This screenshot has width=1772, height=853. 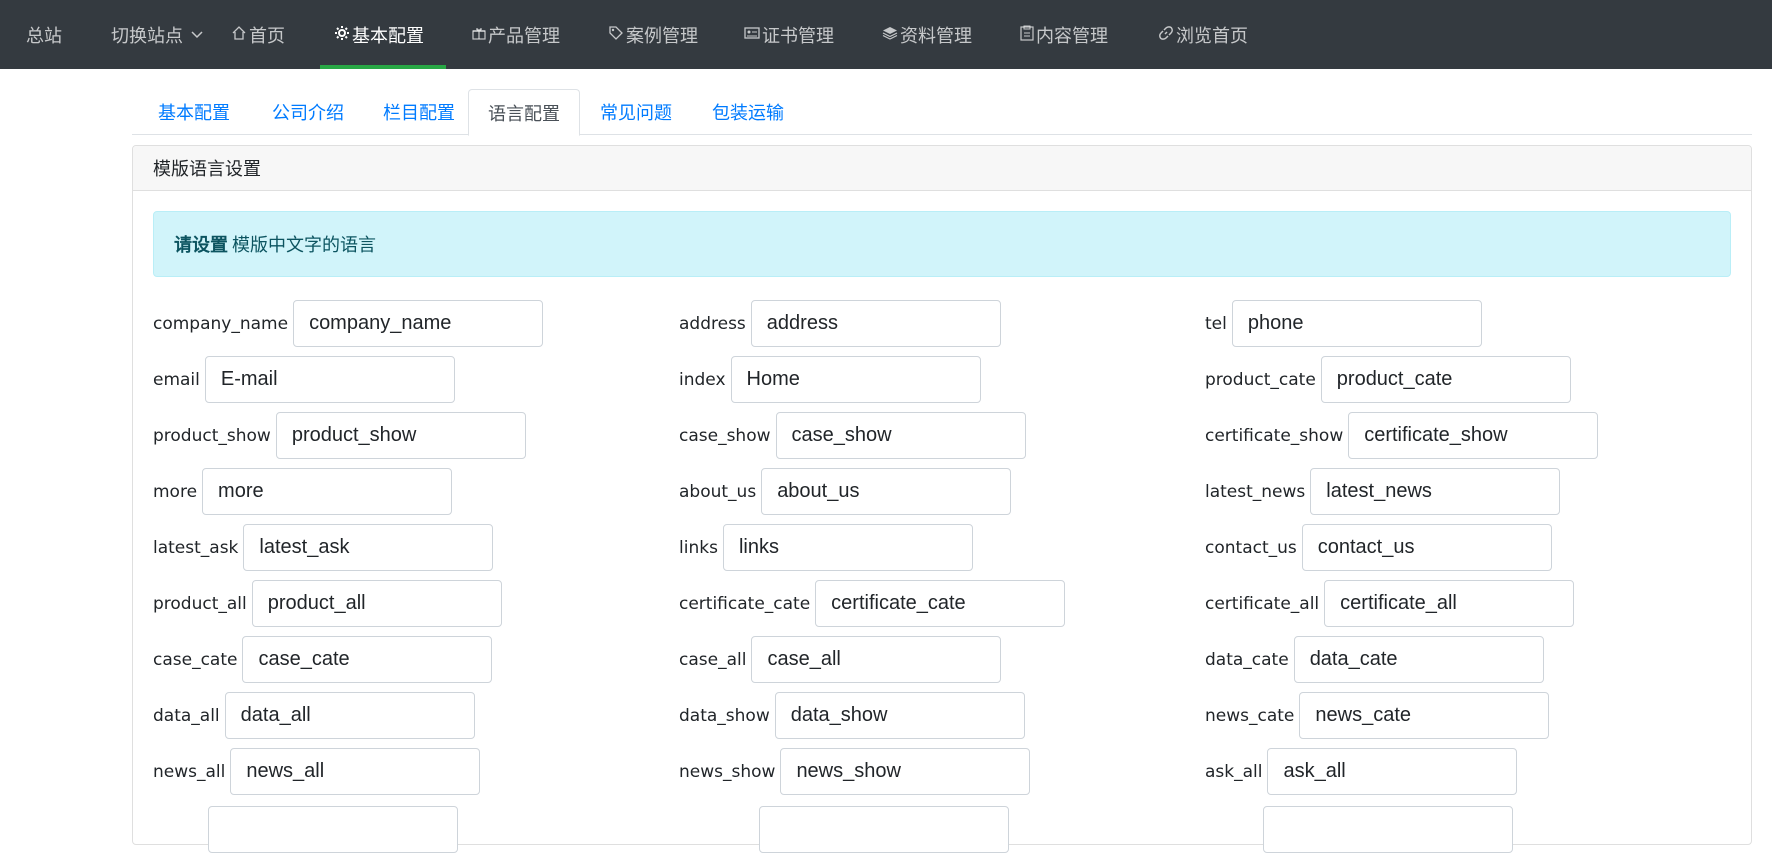 I want to click on field-label: product_cate, so click(x=1260, y=379).